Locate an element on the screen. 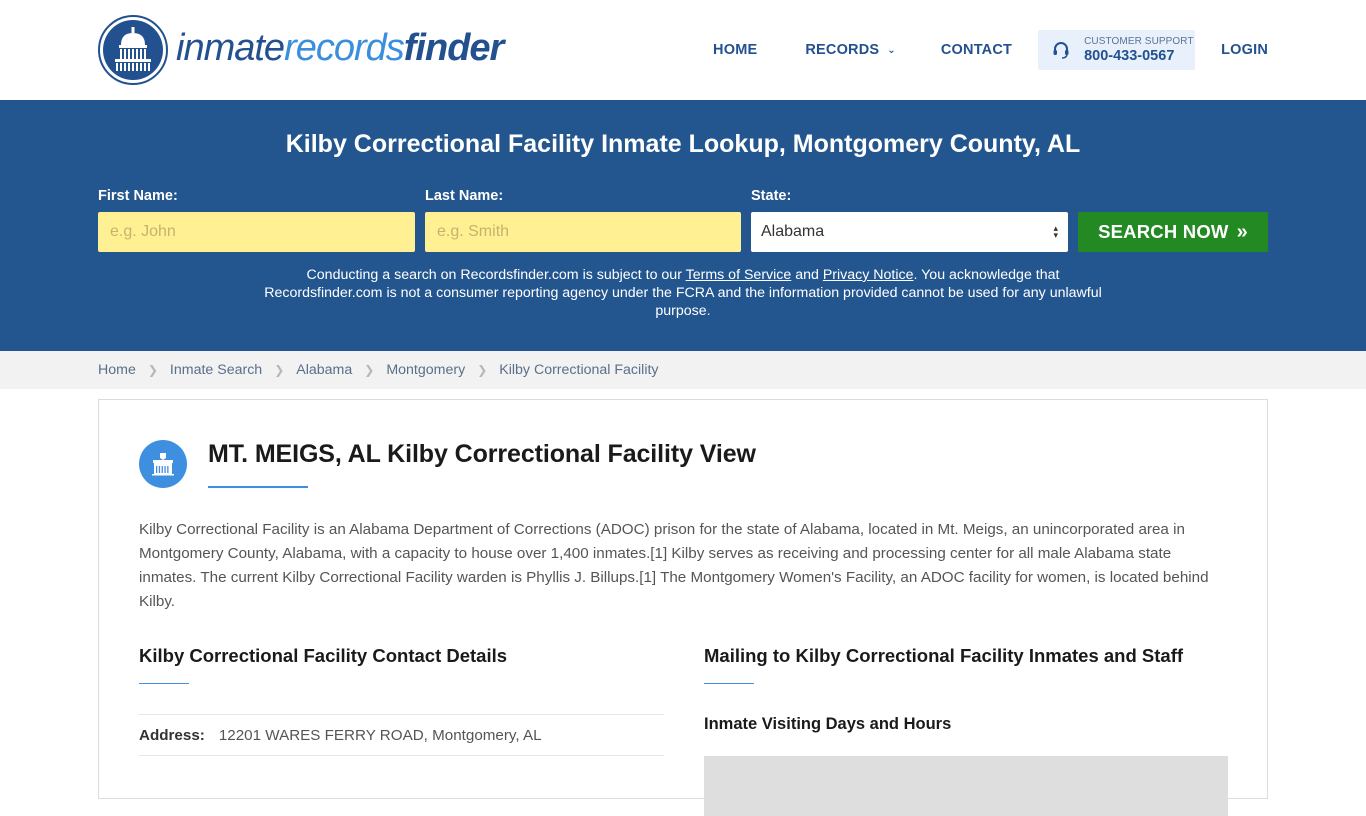 The width and height of the screenshot is (1366, 816). site-logo: inmaterecordsfinder is located at coordinates (301, 50).